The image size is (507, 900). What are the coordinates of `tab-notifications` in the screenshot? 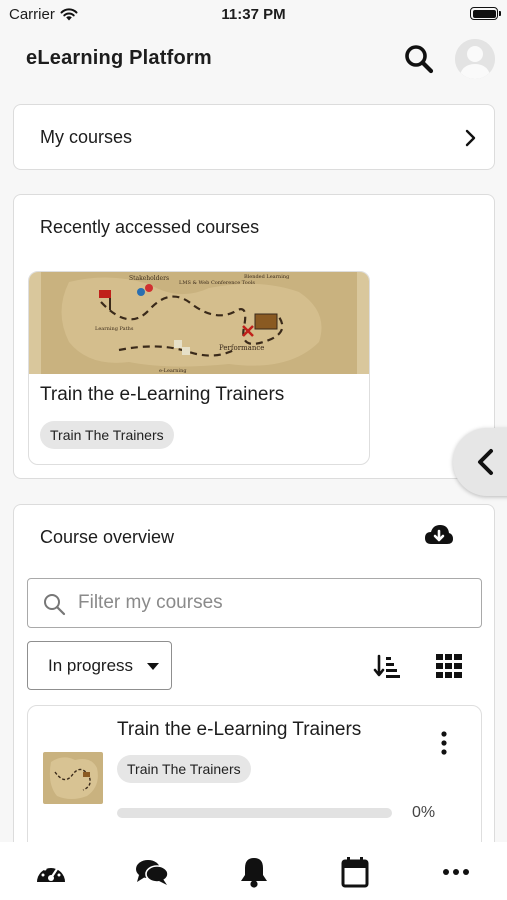 It's located at (254, 872).